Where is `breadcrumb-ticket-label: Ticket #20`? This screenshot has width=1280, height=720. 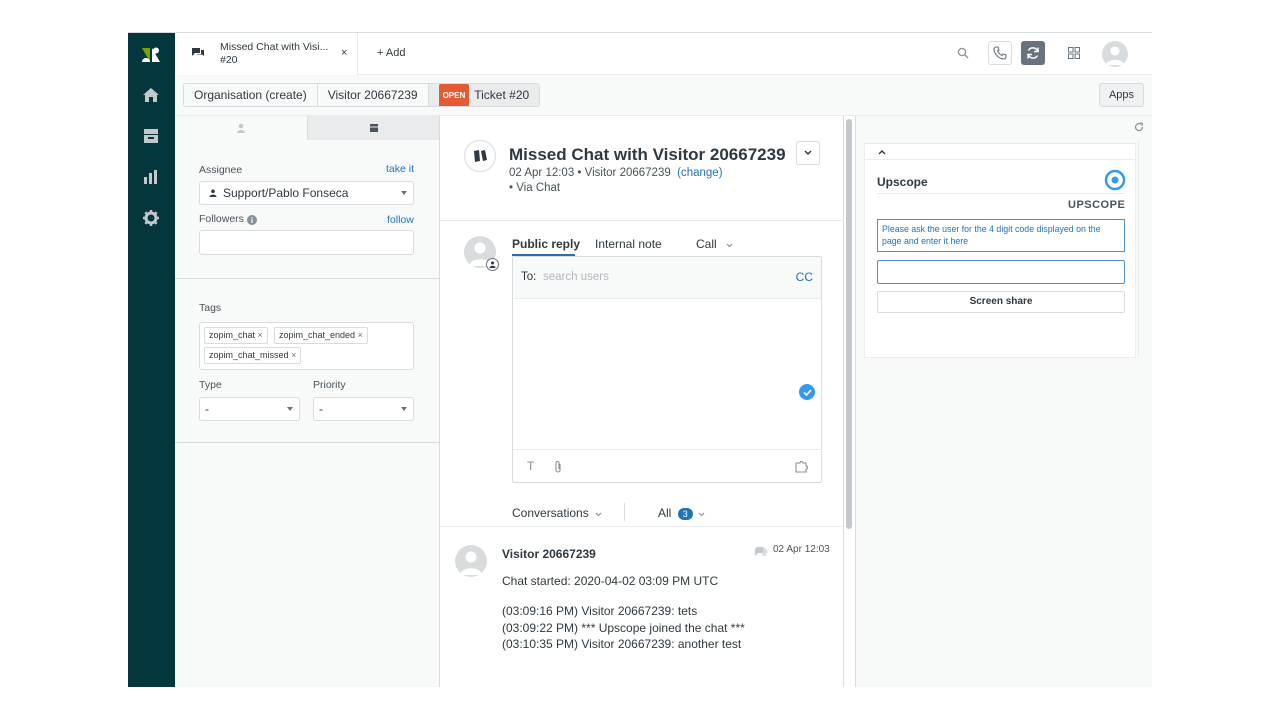 breadcrumb-ticket-label: Ticket #20 is located at coordinates (502, 95).